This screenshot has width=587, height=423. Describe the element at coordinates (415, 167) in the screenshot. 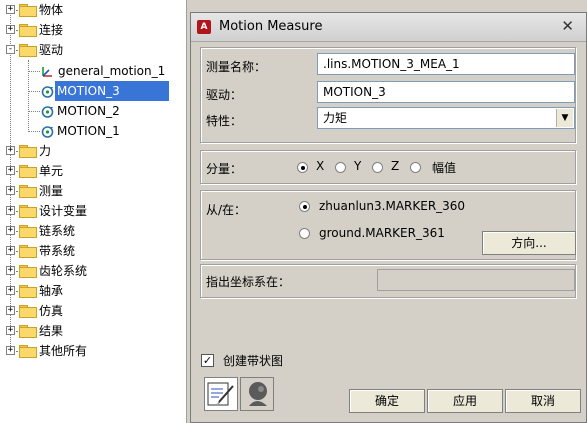

I see `component-magnitude-radio` at that location.